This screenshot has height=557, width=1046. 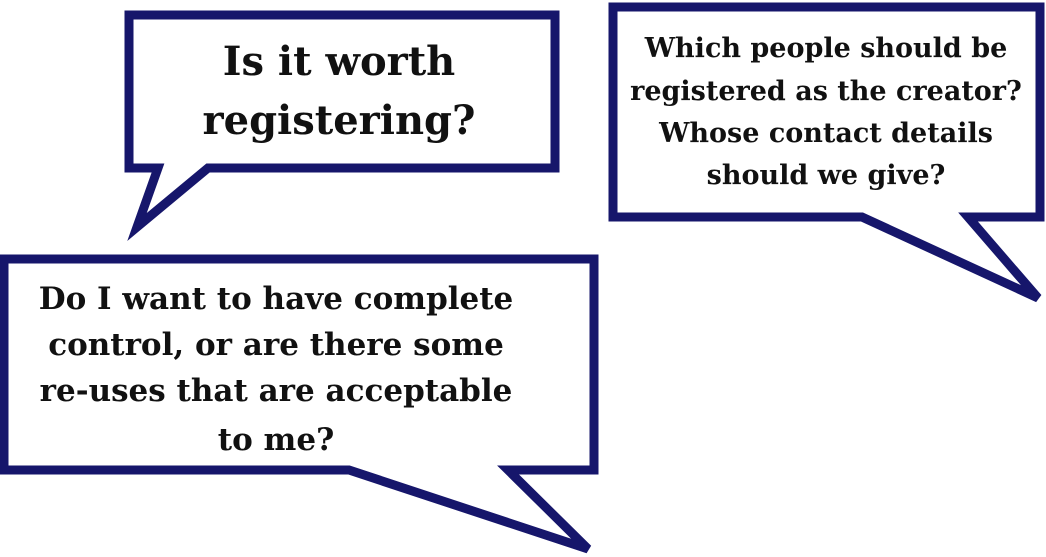 What do you see at coordinates (276, 440) in the screenshot?
I see `bubble-text-line: to me?` at bounding box center [276, 440].